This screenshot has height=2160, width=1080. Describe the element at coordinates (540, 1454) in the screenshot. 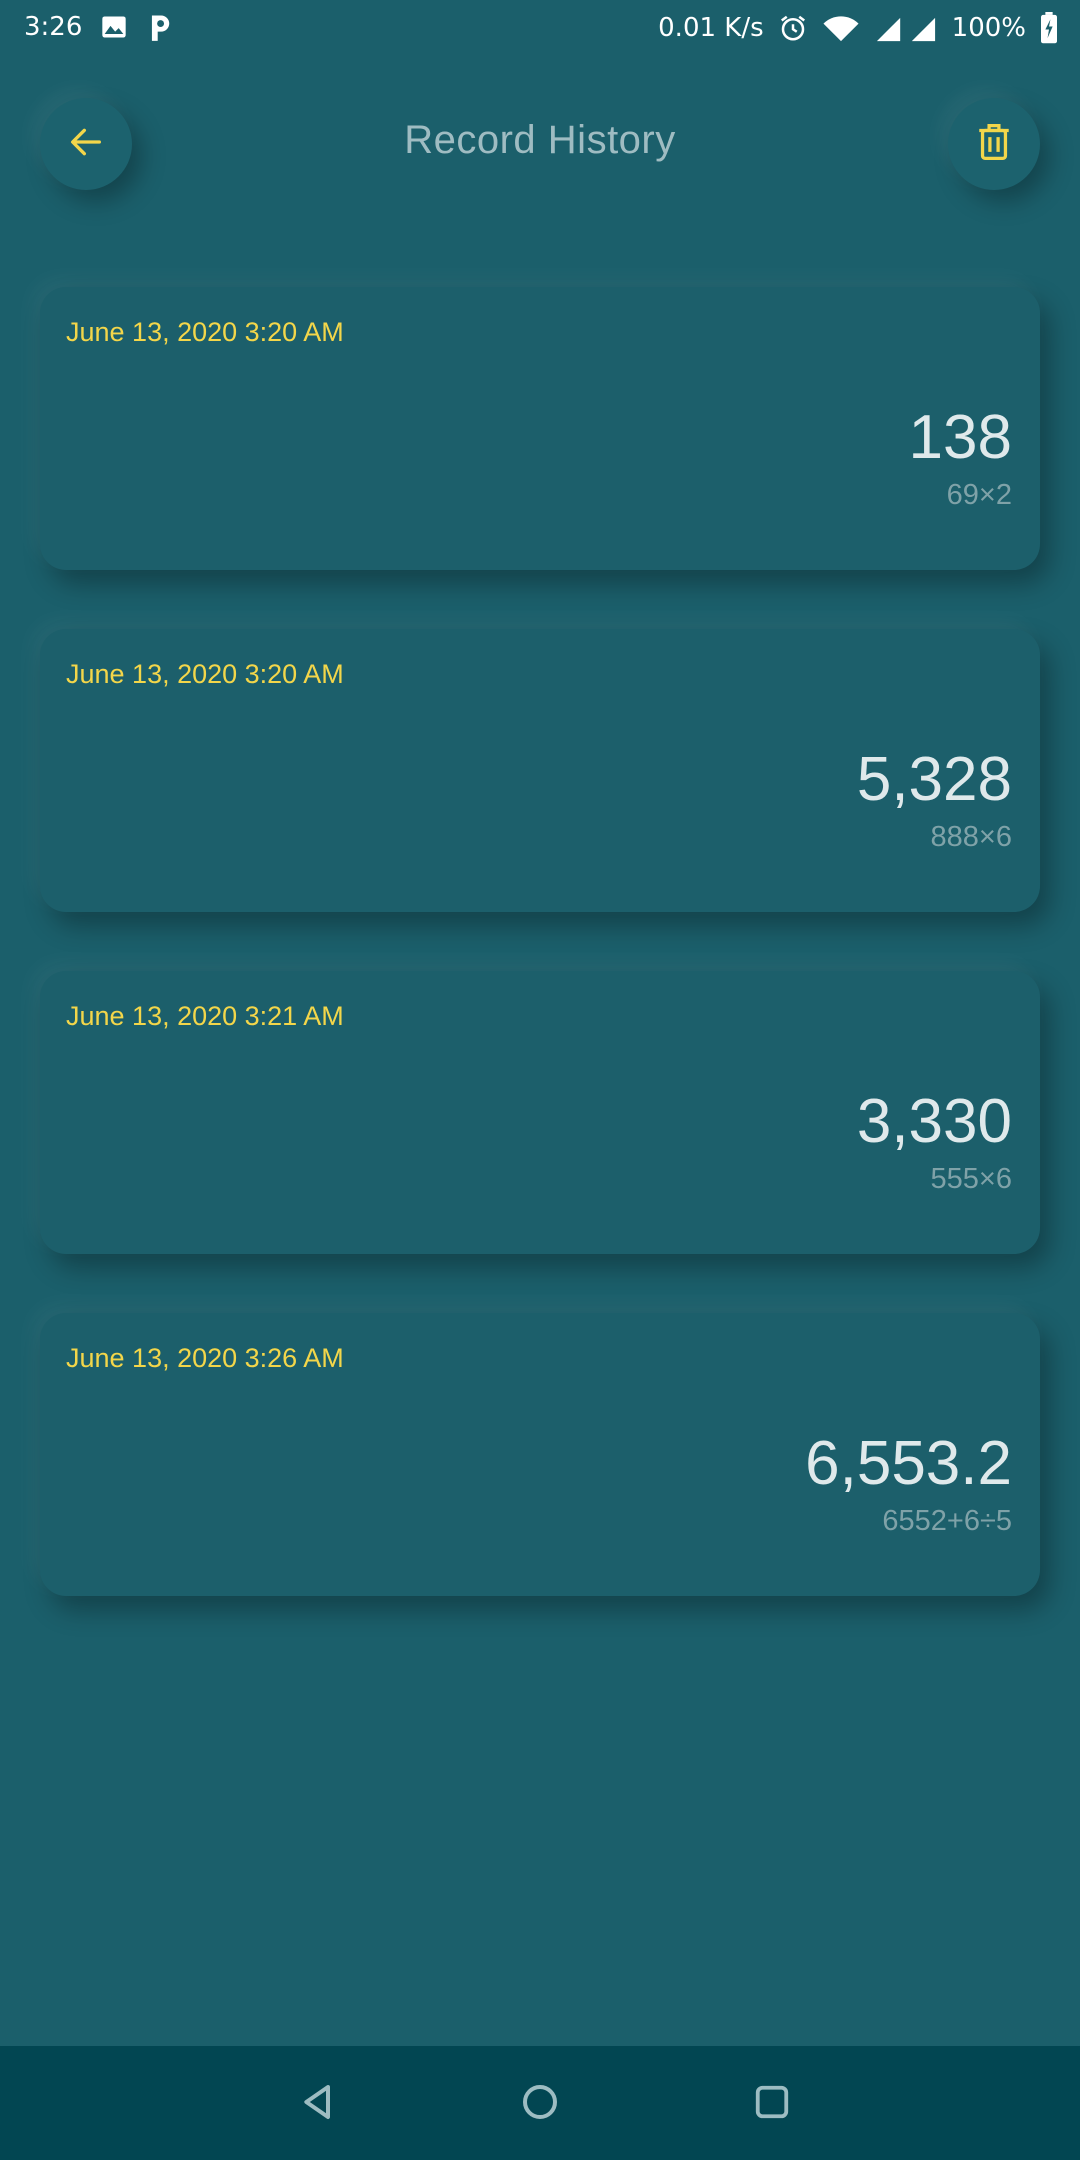

I see `record-card: June 13, 2020 3:26 AM 6,553.2 6552+6÷5` at that location.